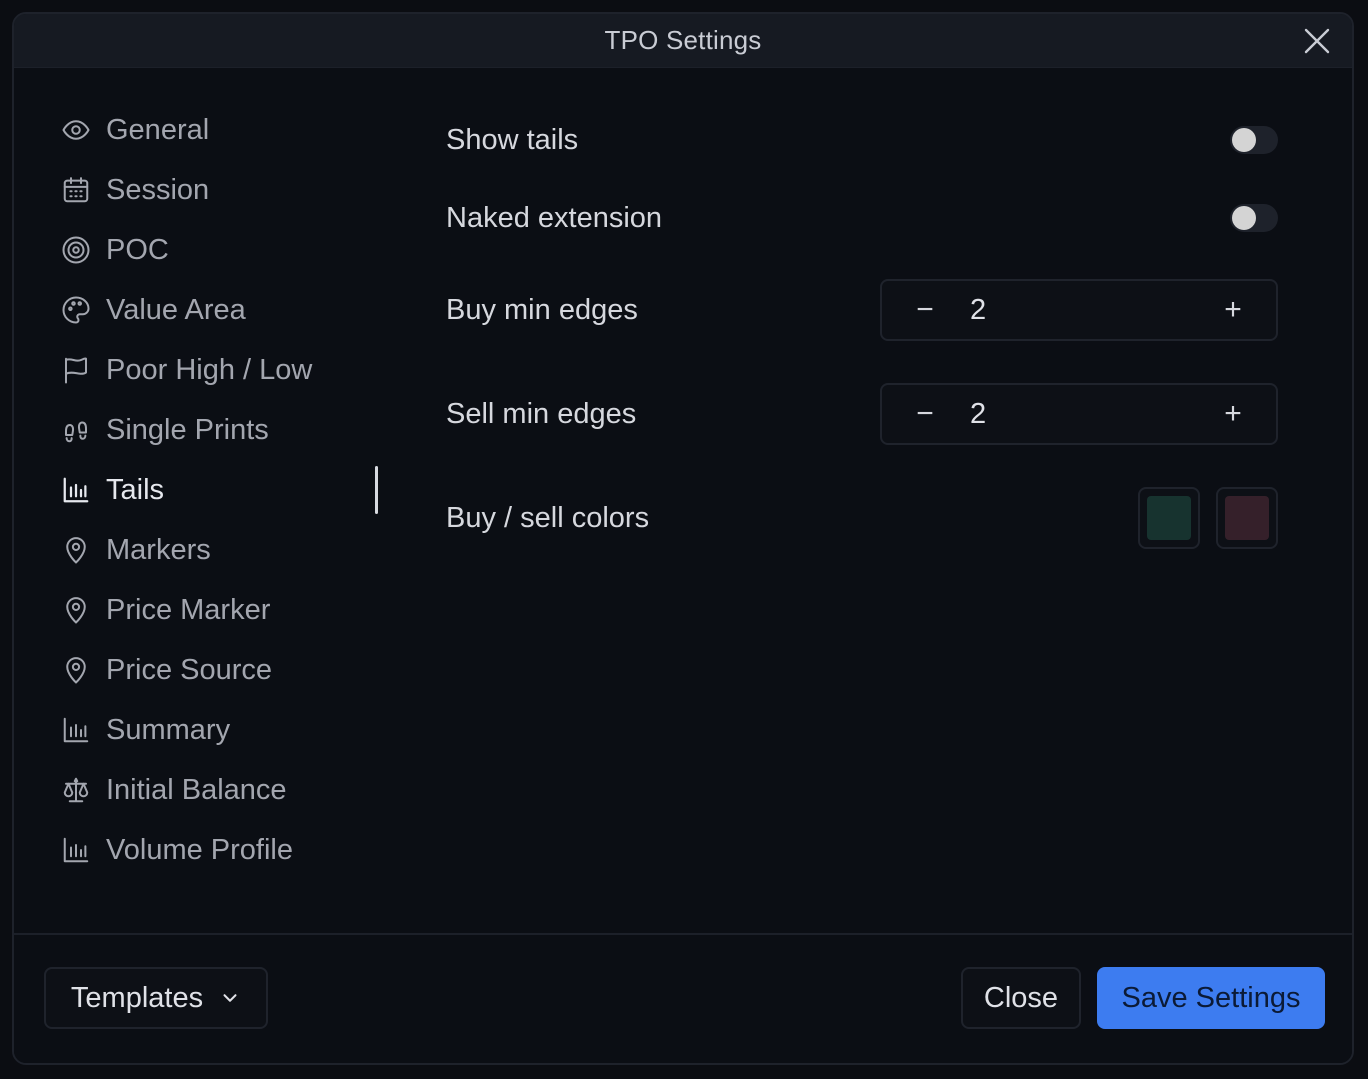  I want to click on sidebar-item-label: Price Source, so click(189, 669).